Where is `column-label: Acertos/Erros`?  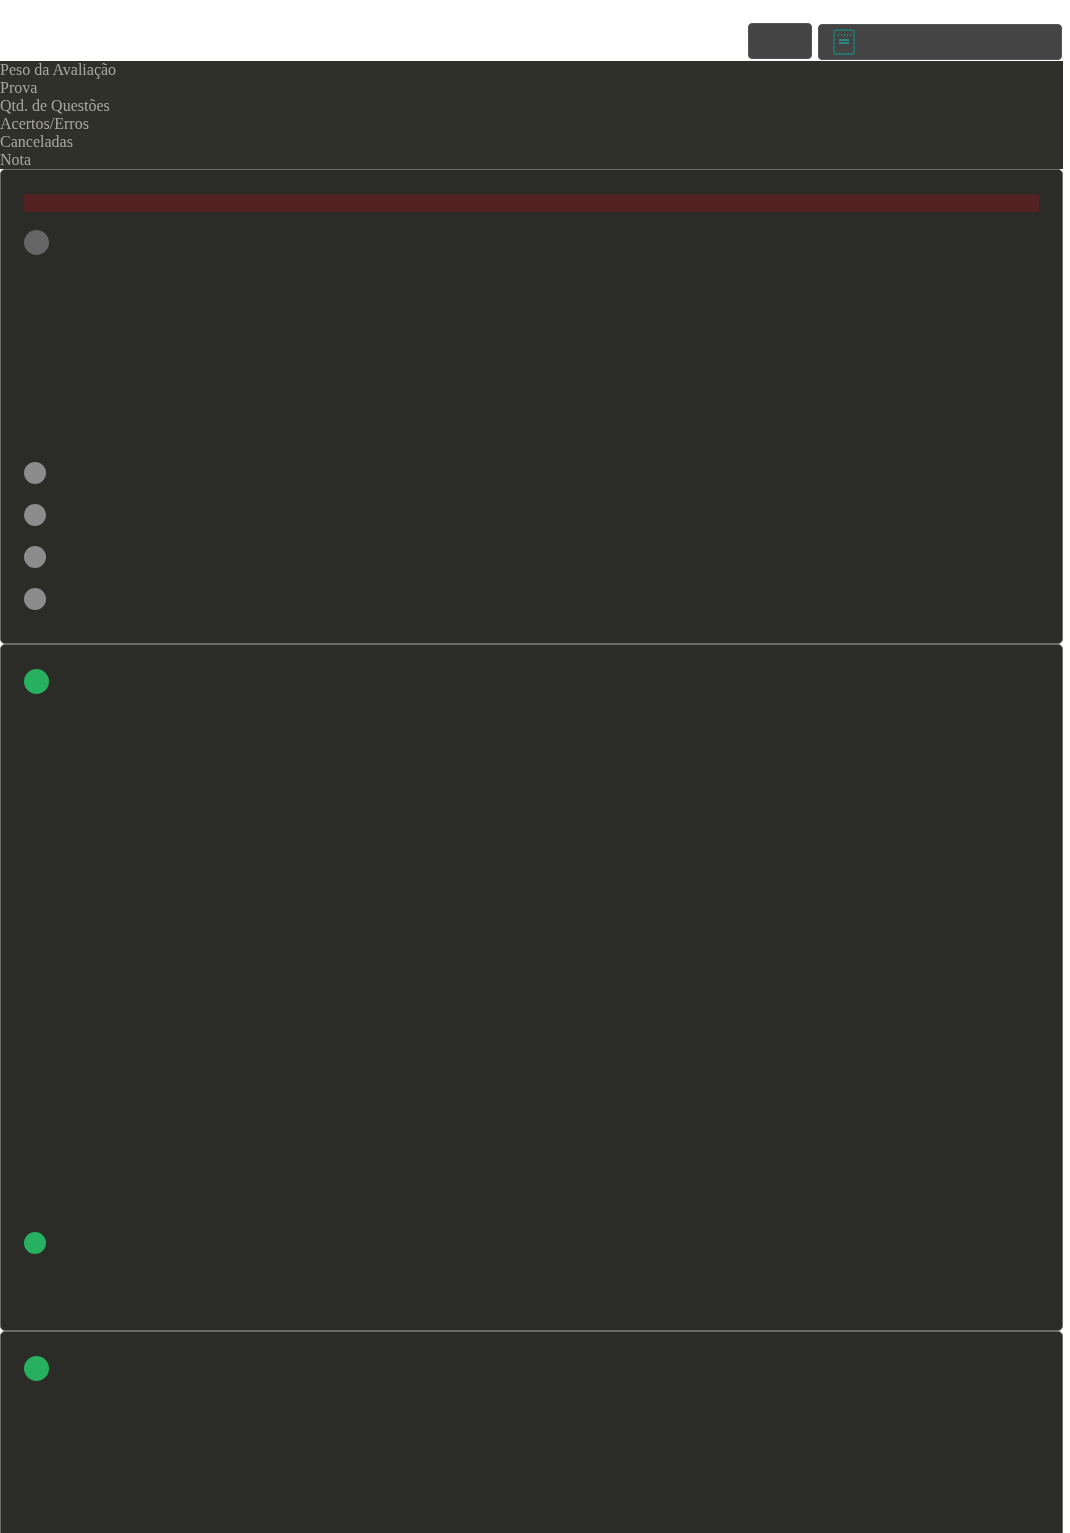 column-label: Acertos/Erros is located at coordinates (45, 124).